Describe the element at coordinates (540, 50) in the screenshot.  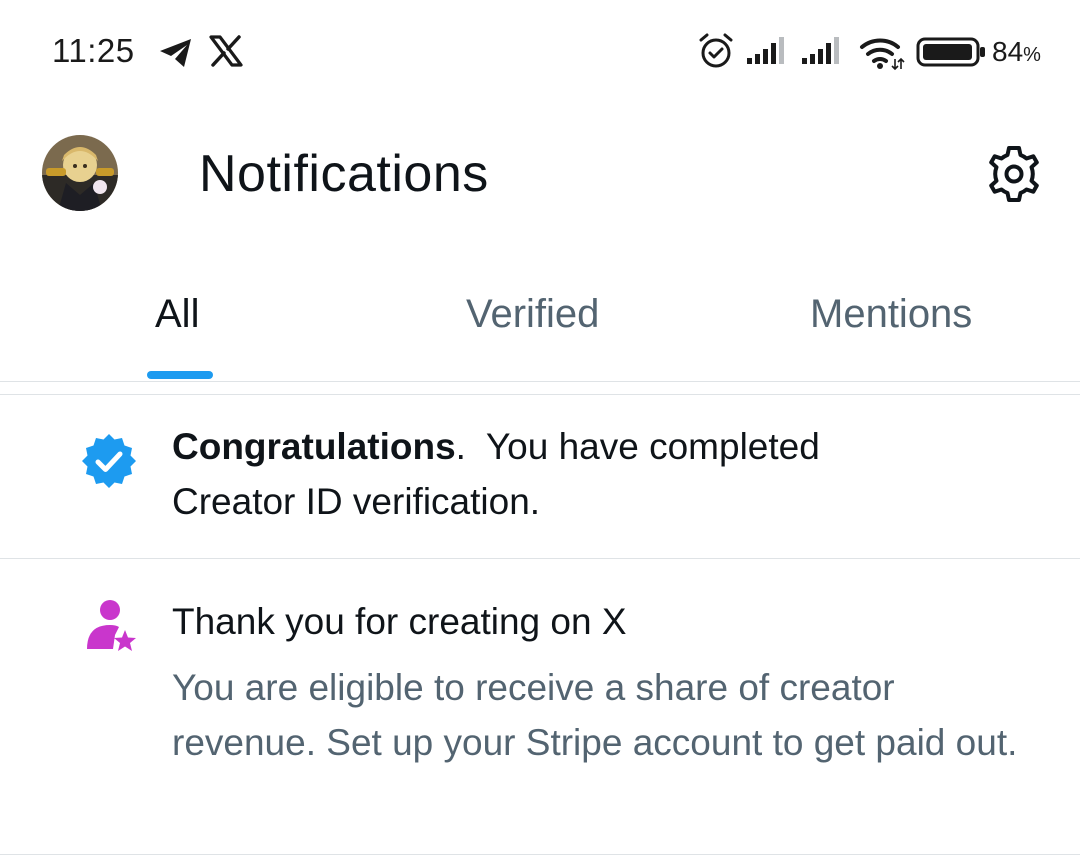
I see `status-bar: 11:25 84%` at that location.